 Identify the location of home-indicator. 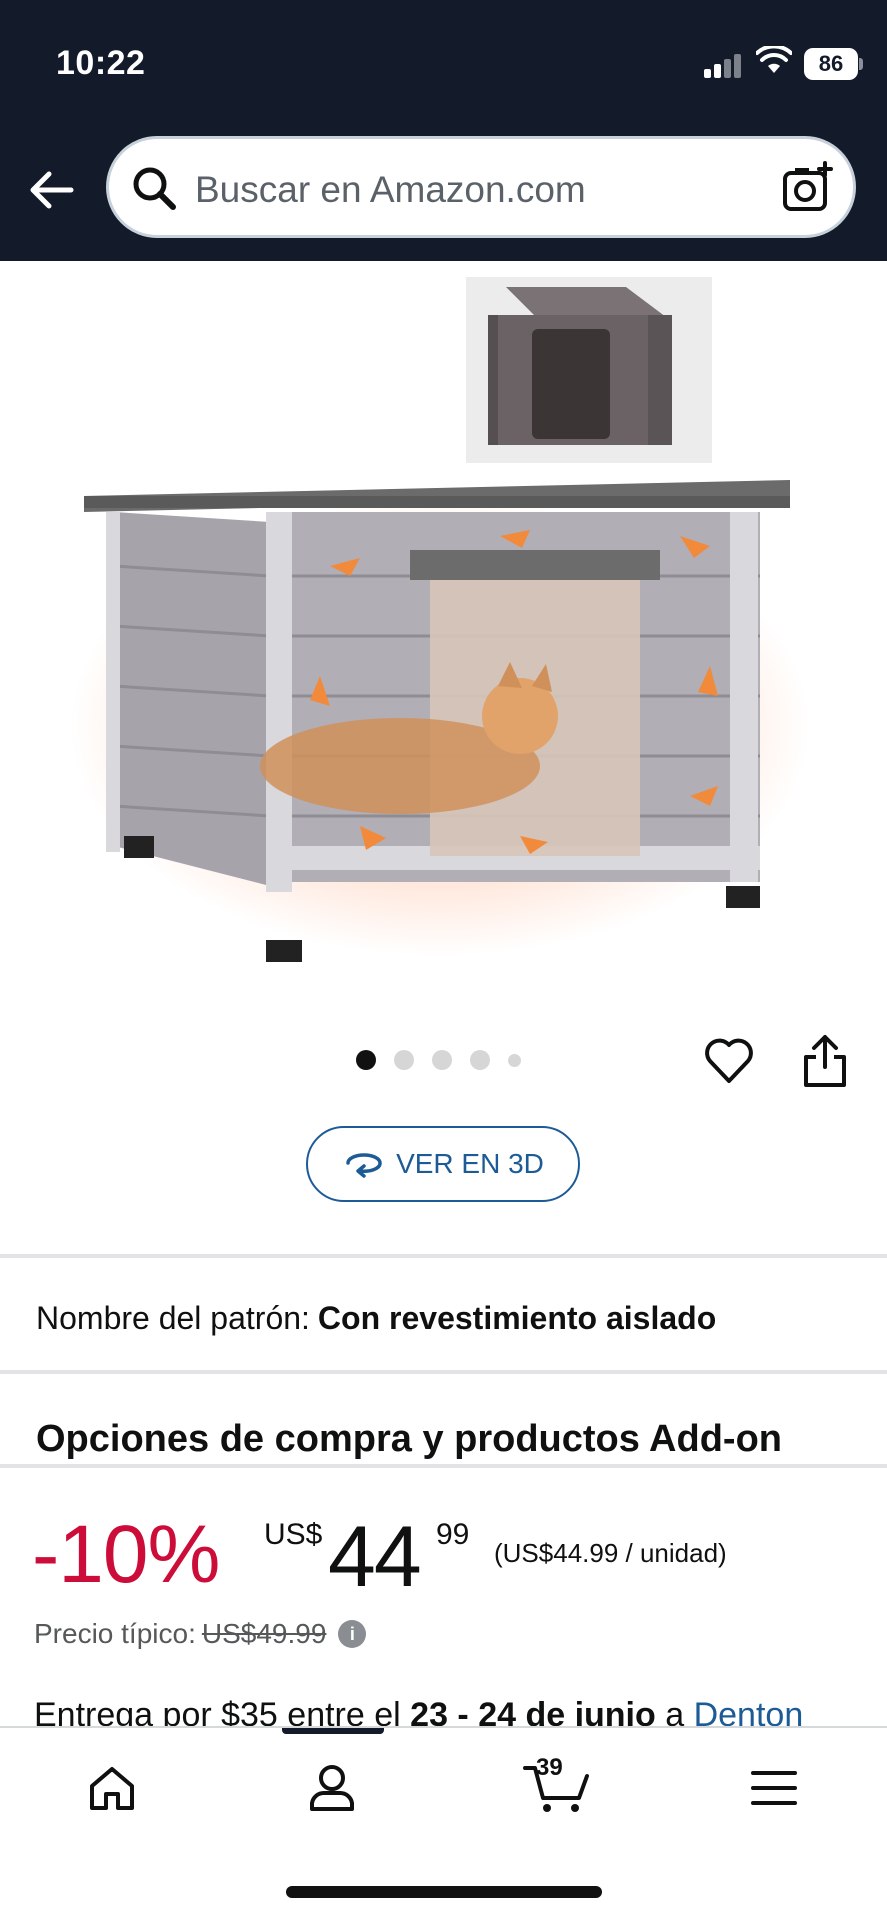
(444, 1892).